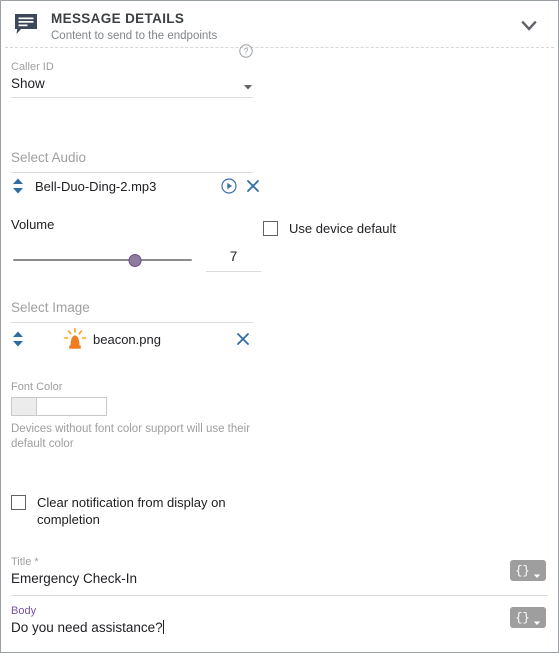  I want to click on volume-value: 7, so click(233, 256).